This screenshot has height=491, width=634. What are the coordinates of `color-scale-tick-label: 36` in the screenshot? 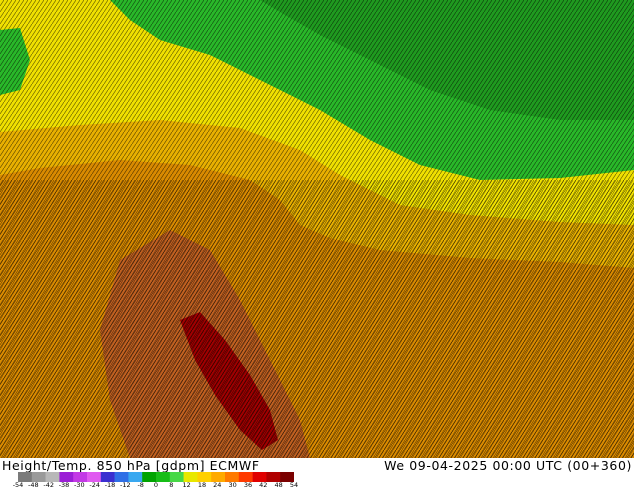 It's located at (248, 485).